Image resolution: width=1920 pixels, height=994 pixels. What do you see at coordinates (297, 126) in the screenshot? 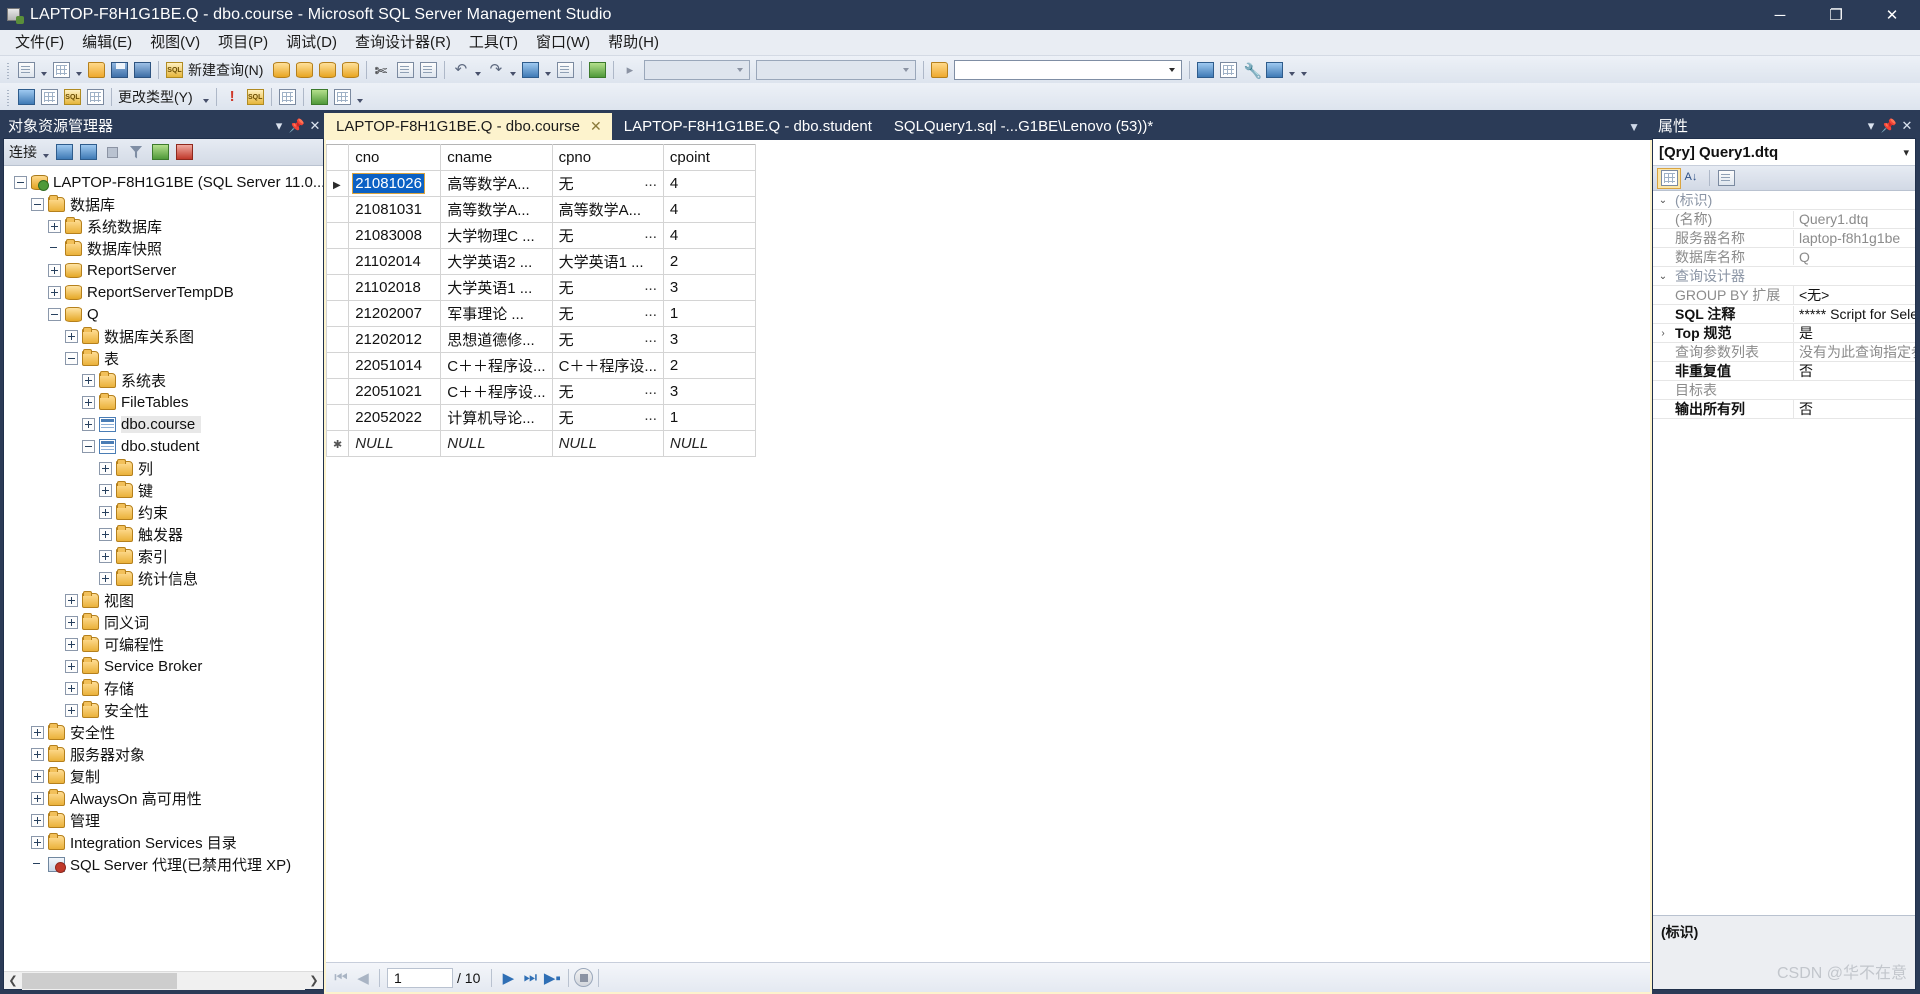
I see `oe-pin-icon: 📌` at bounding box center [297, 126].